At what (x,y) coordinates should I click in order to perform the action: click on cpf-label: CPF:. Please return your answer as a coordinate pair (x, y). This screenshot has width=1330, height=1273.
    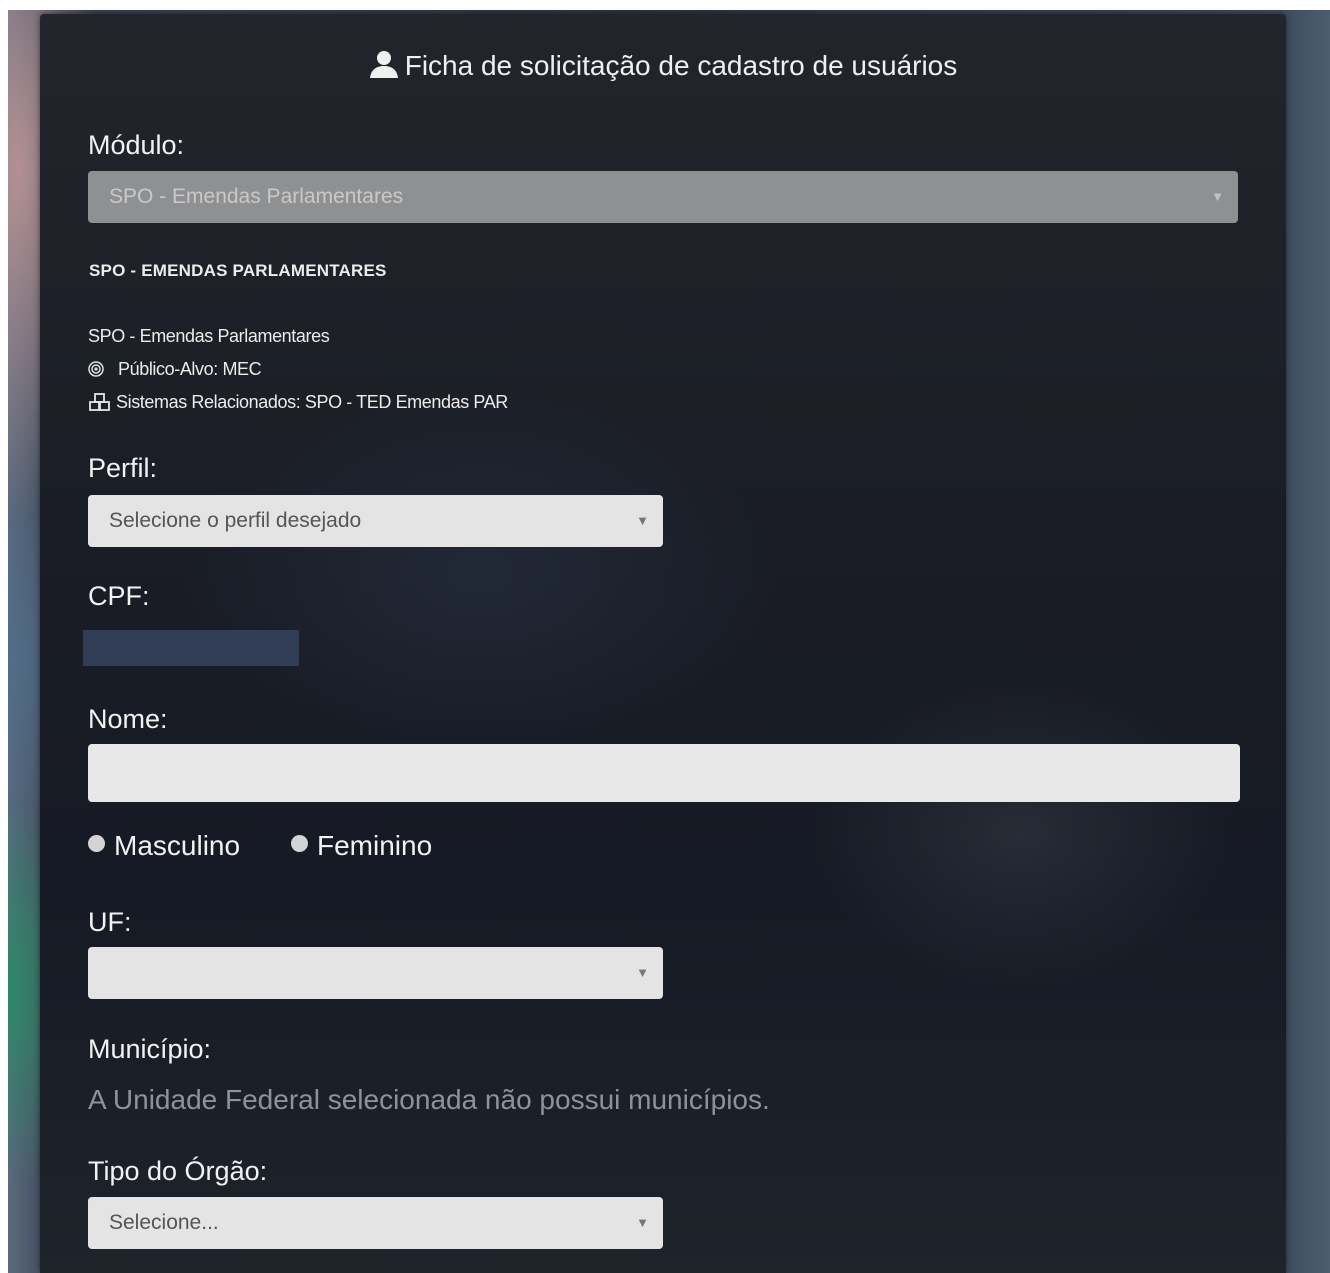
    Looking at the image, I should click on (119, 596).